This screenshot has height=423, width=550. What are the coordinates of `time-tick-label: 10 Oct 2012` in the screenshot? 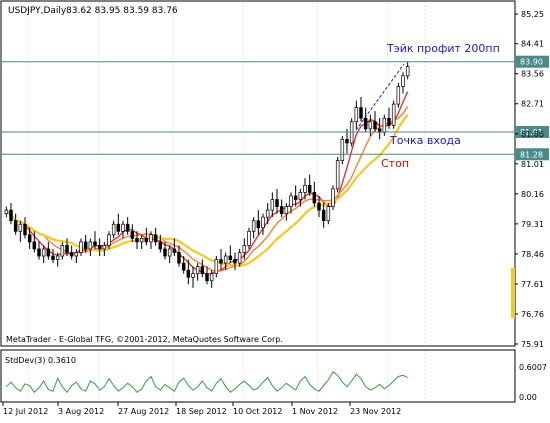 It's located at (257, 411).